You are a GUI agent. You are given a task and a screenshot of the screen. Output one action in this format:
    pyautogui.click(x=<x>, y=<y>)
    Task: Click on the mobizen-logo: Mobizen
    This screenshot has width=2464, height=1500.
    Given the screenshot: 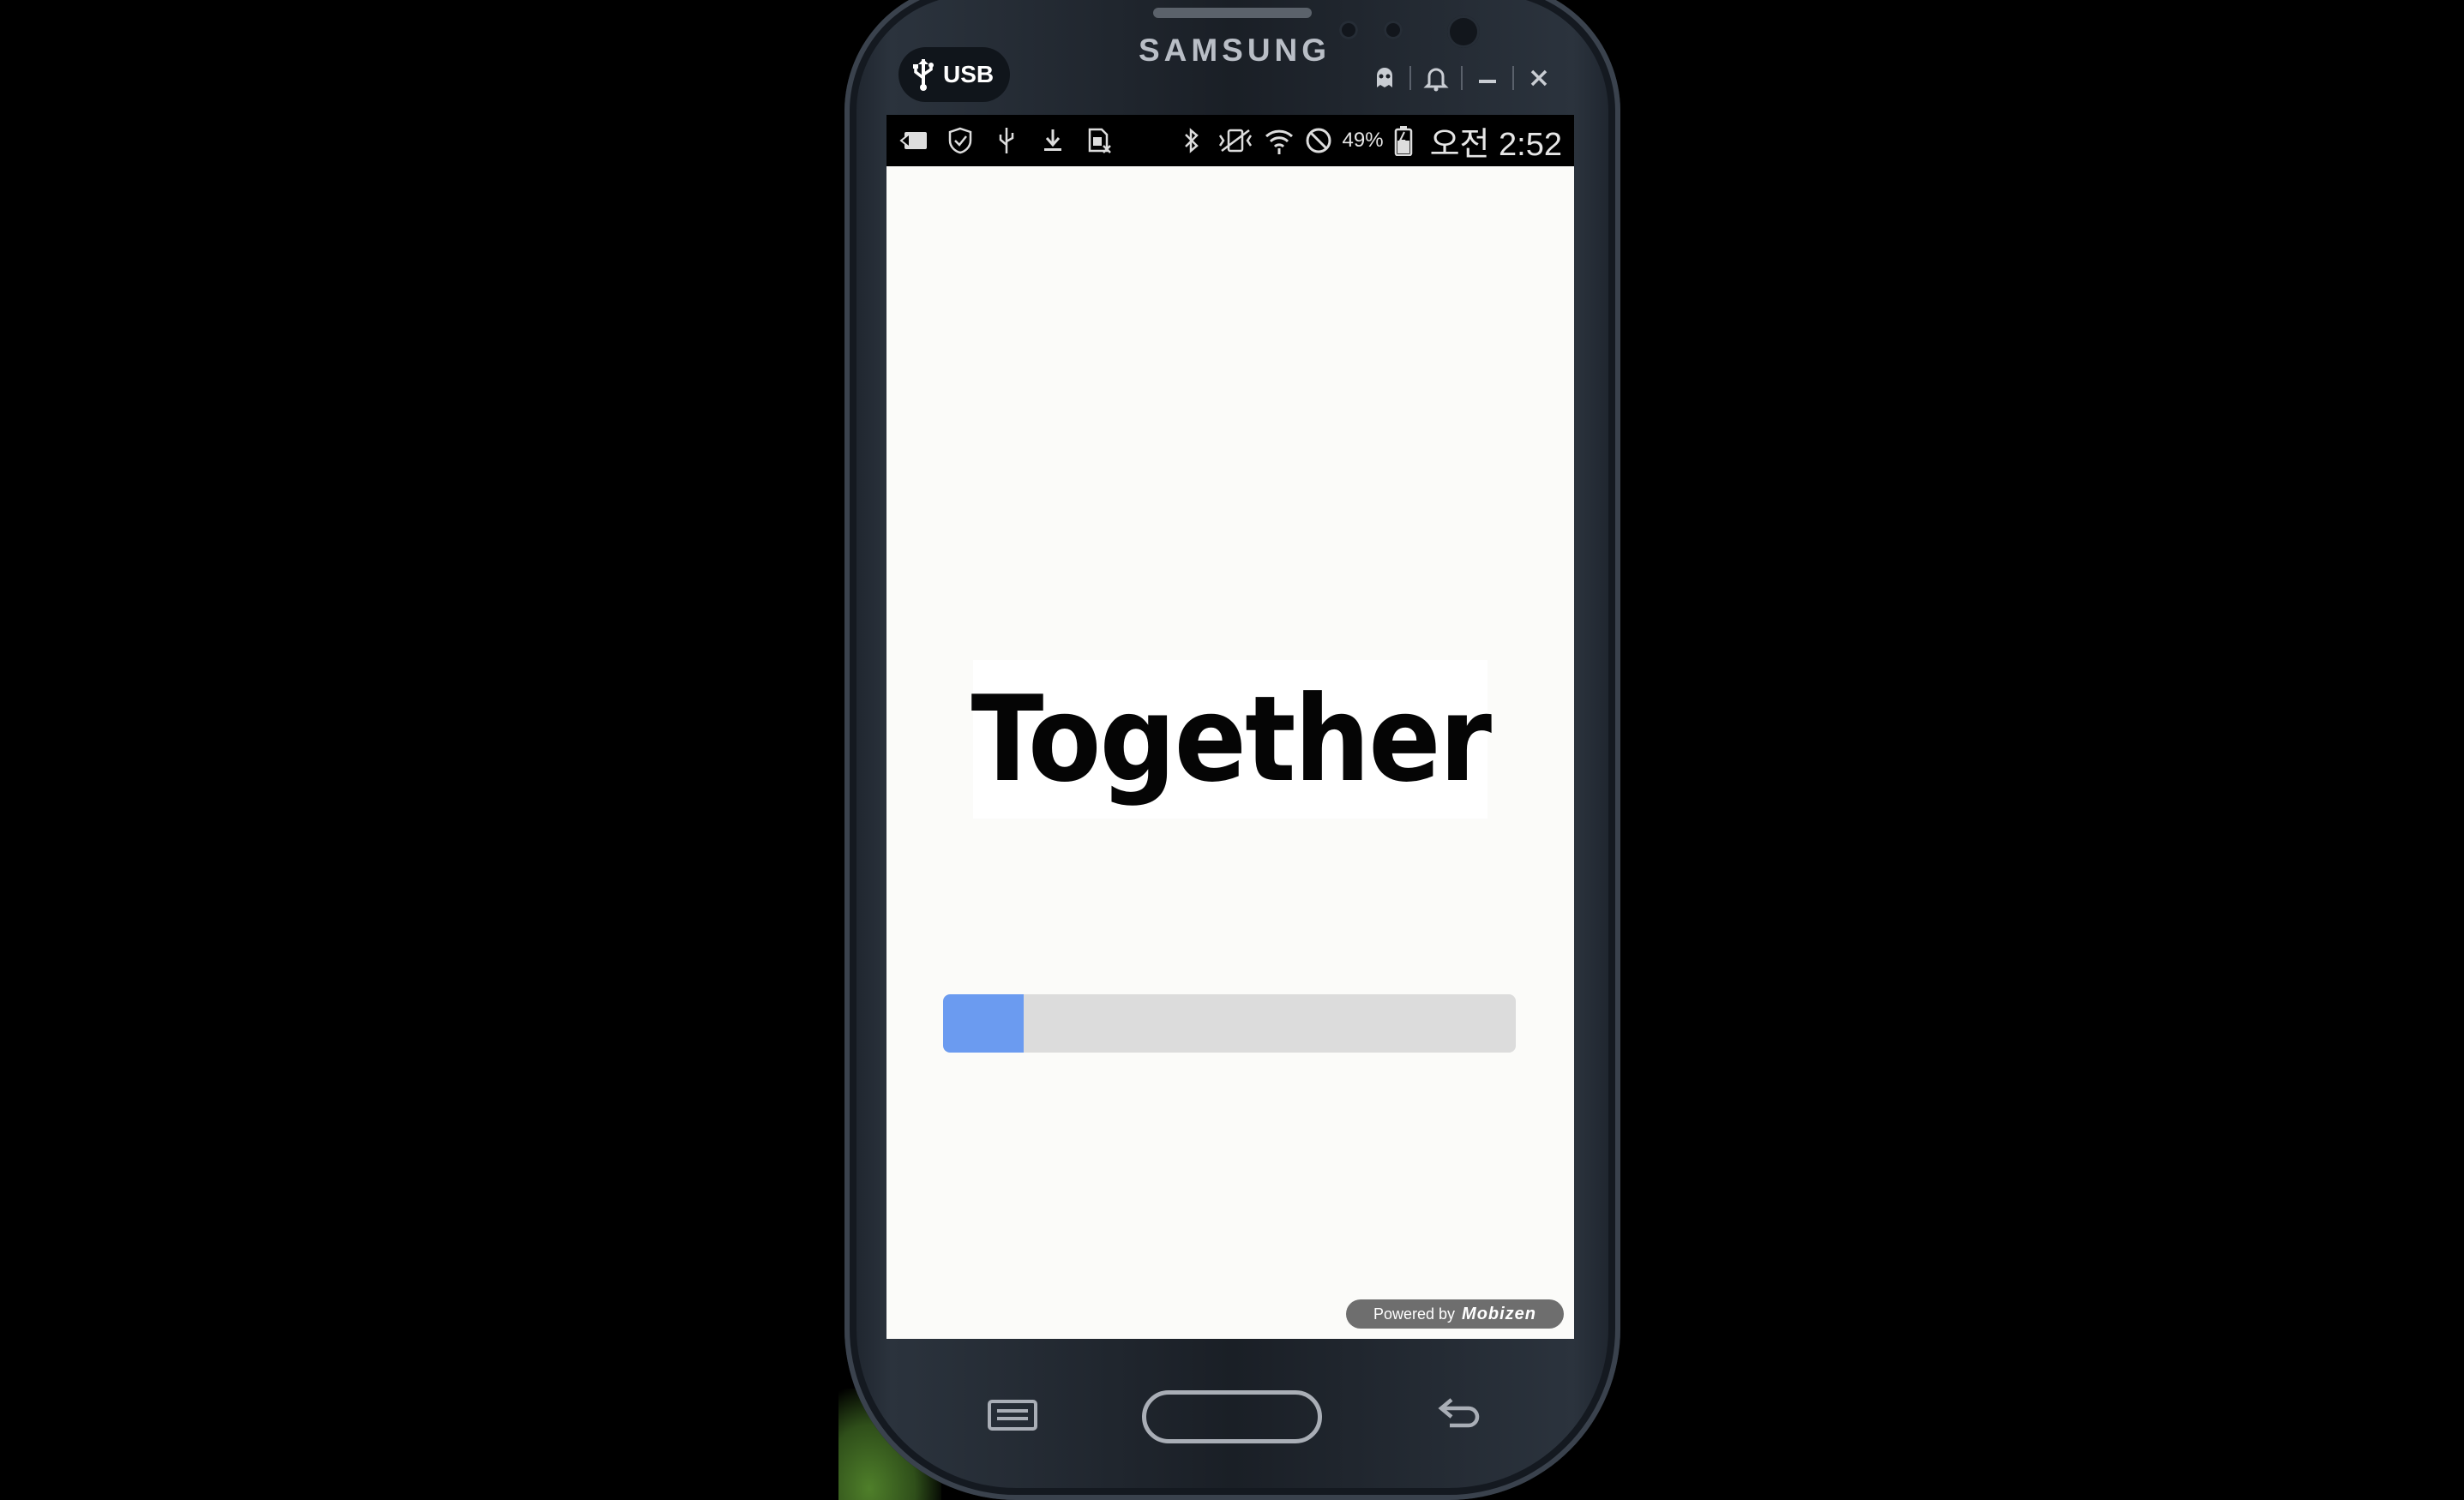 What is the action you would take?
    pyautogui.click(x=1499, y=1313)
    